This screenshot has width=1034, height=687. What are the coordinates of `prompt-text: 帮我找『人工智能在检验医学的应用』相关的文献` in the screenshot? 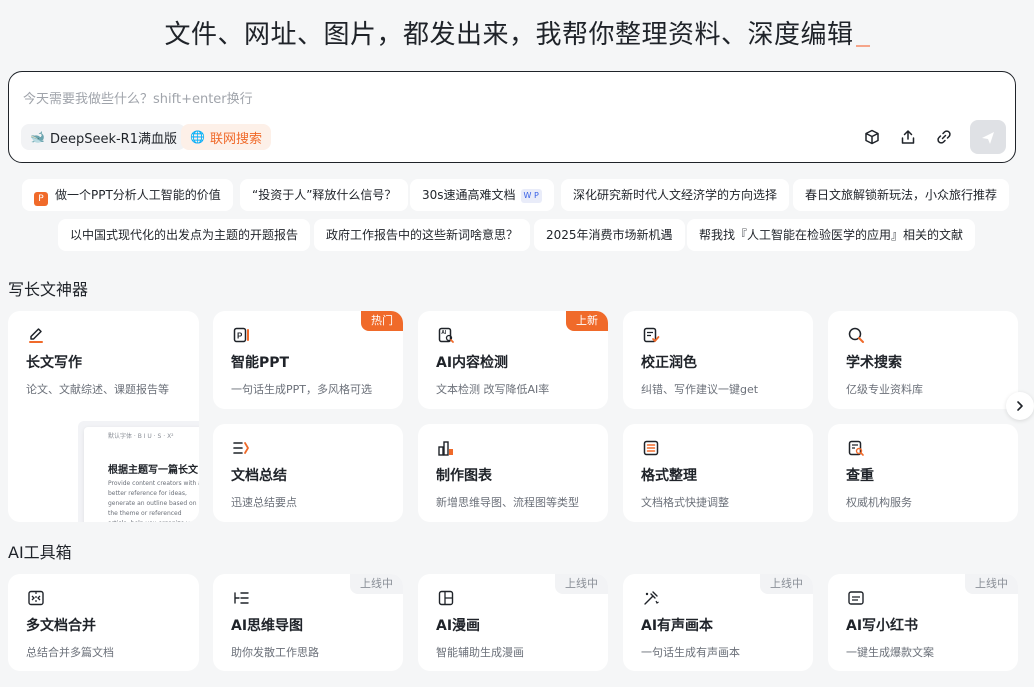 It's located at (831, 235).